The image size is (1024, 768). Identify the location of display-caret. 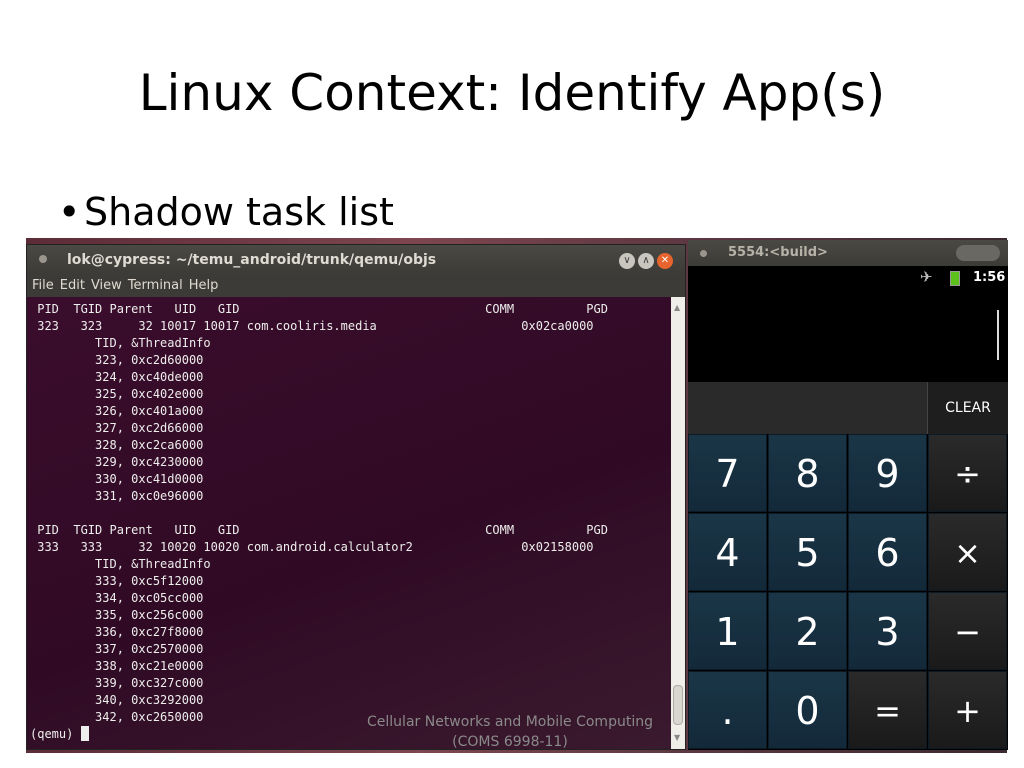
(998, 335).